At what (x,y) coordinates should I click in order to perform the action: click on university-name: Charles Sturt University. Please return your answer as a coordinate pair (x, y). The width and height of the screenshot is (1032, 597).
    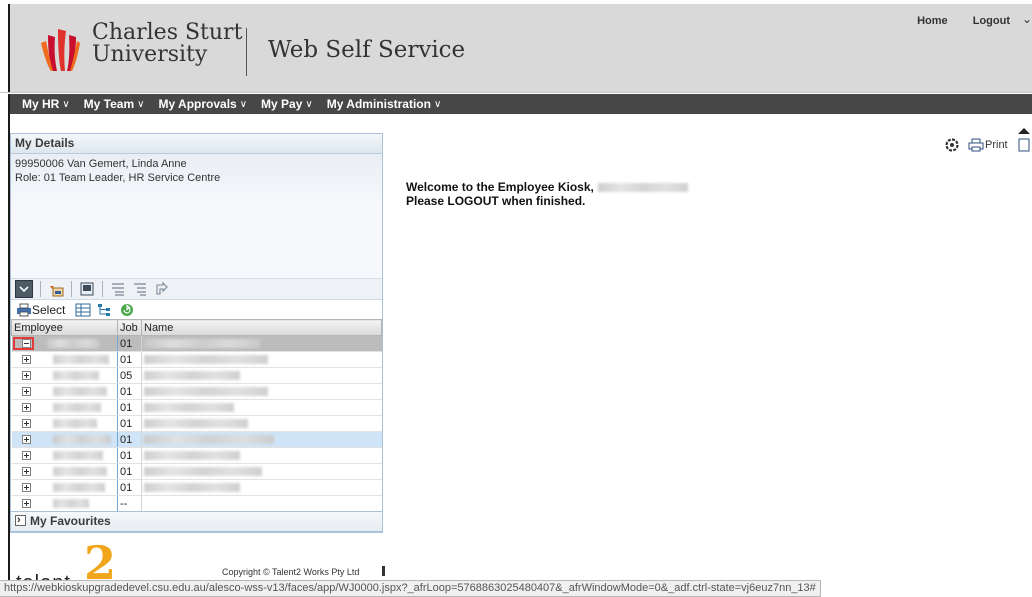
    Looking at the image, I should click on (167, 44).